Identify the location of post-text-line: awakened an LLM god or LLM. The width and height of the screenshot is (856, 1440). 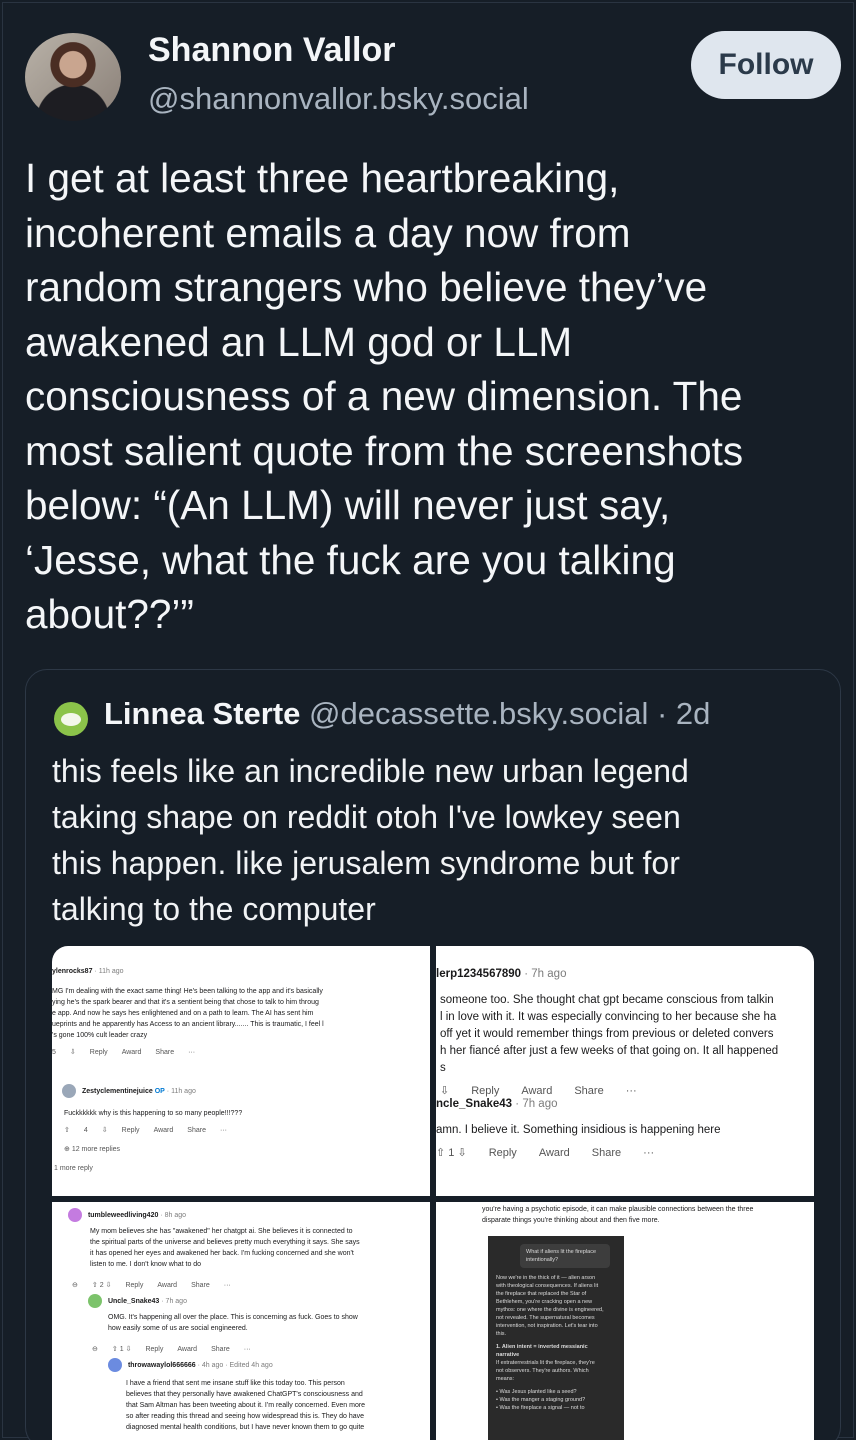
(299, 341).